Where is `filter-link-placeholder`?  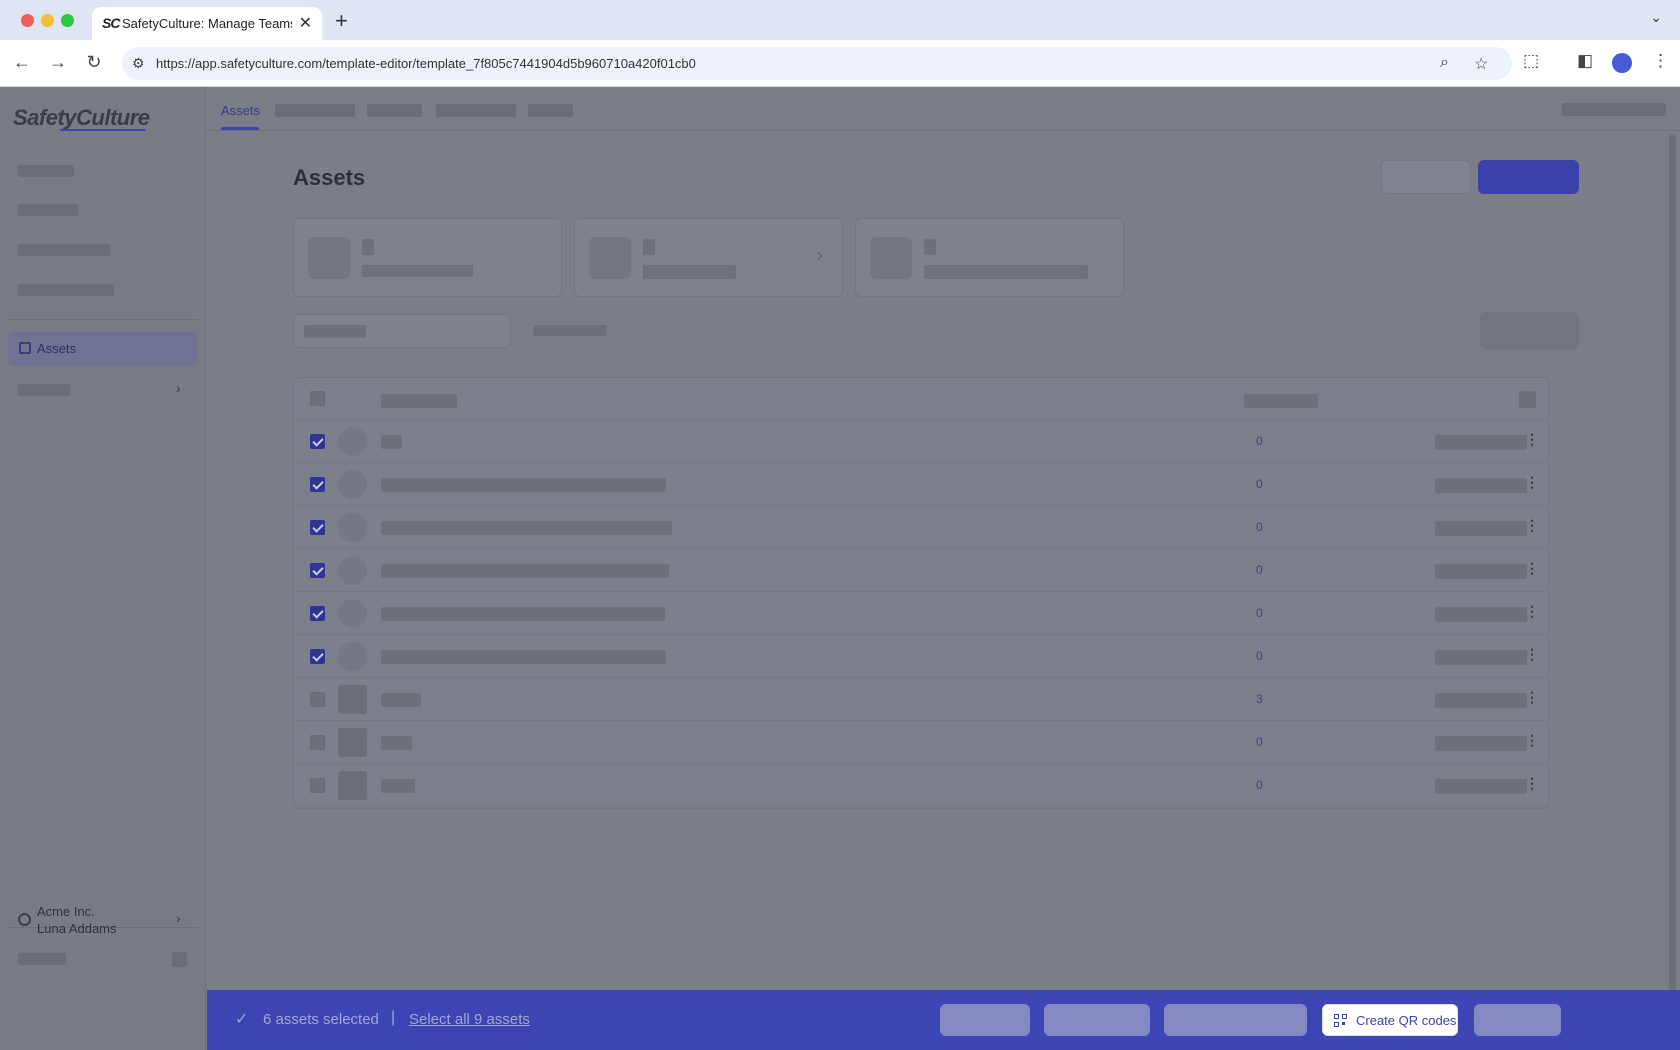
filter-link-placeholder is located at coordinates (570, 330).